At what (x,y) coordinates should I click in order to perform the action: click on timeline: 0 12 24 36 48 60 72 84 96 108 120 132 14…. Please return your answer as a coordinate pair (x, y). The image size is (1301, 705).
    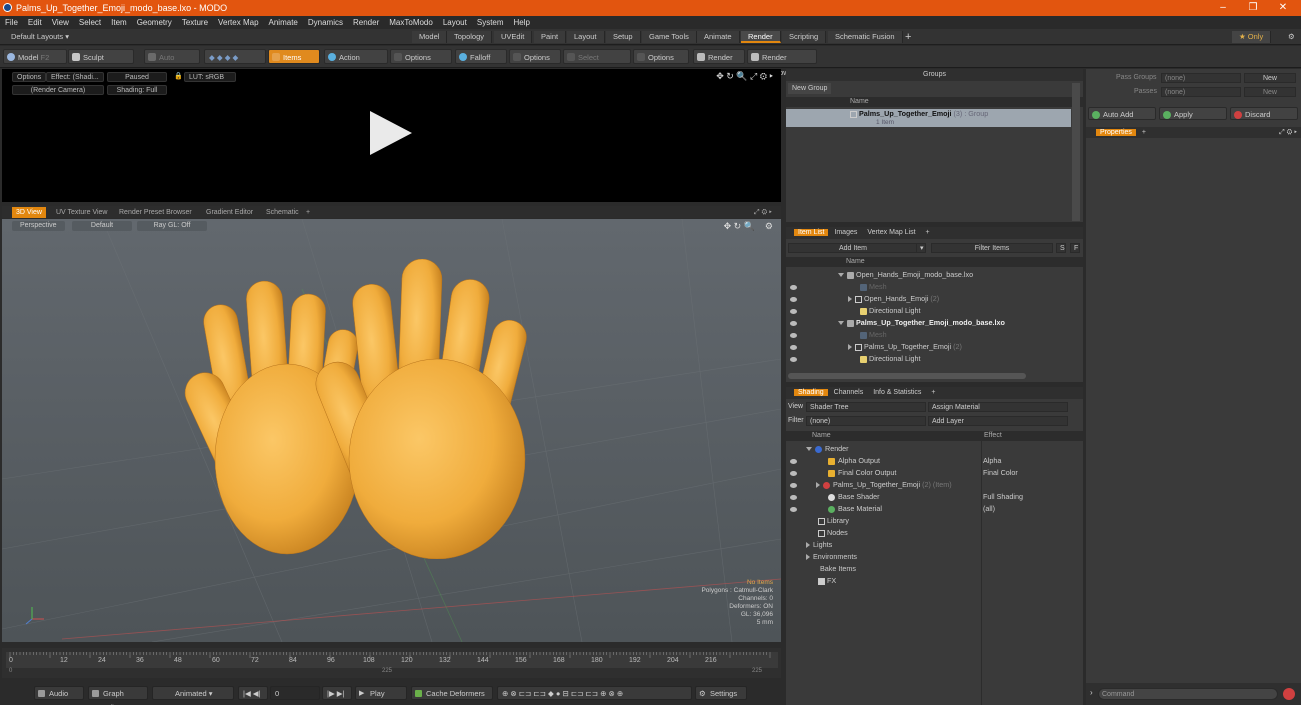
    Looking at the image, I should click on (391, 663).